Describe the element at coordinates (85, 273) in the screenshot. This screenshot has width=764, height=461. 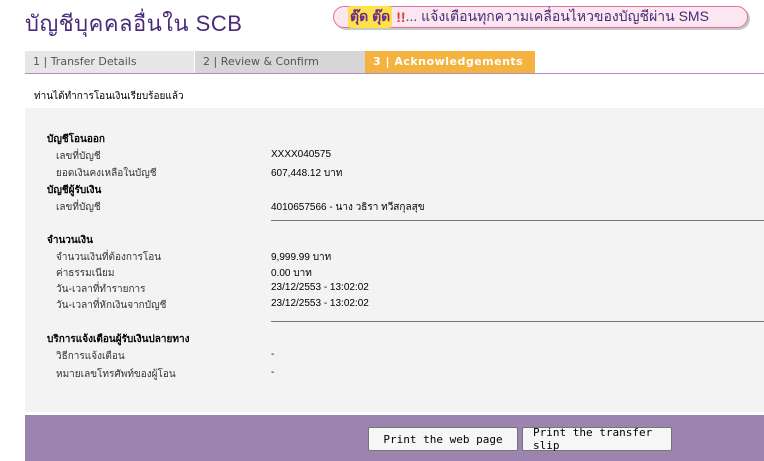
I see `fee-label: ค่าธรรมเนียม` at that location.